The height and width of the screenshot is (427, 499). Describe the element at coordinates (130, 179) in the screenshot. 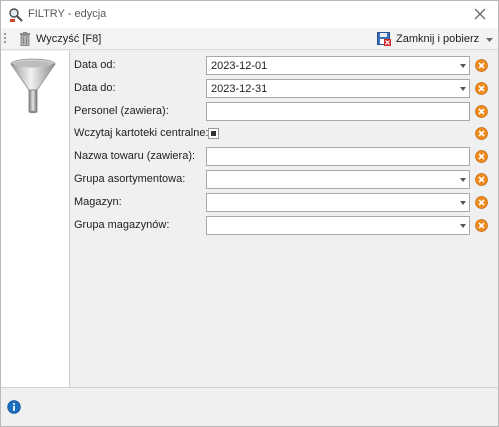

I see `field-label: Grupa asortymentowa:` at that location.